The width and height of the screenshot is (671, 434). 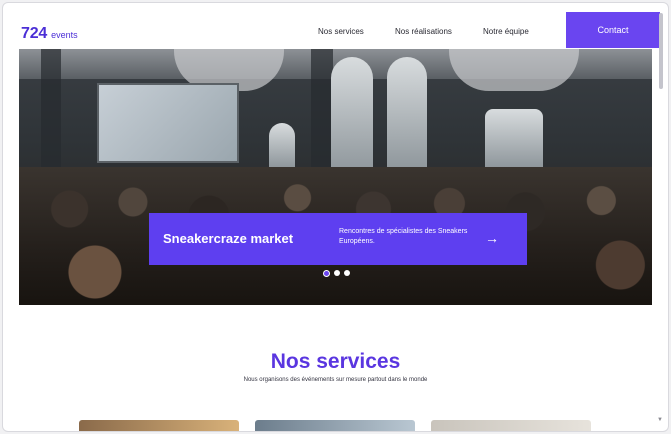 I want to click on hero-photo-arch, so click(x=514, y=70).